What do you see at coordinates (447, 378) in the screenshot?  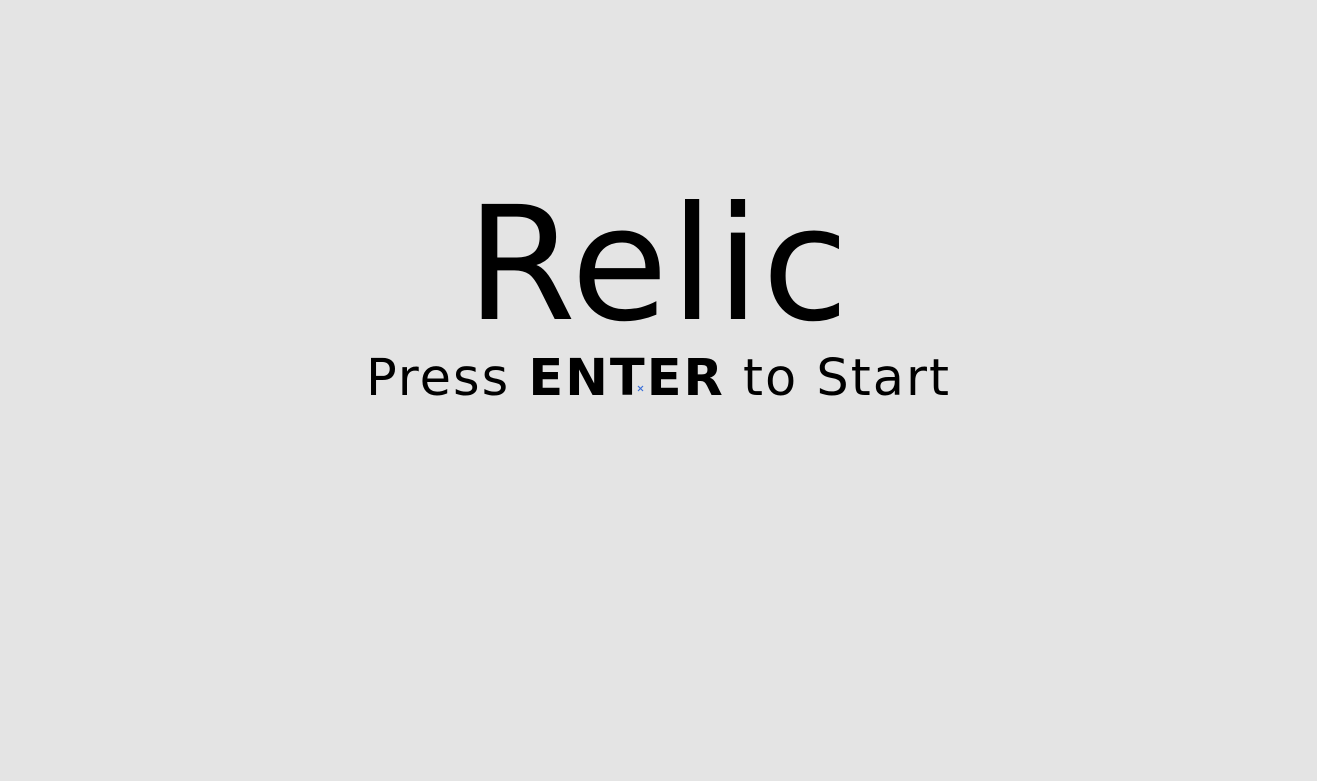 I see `start-prompt-before: Press` at bounding box center [447, 378].